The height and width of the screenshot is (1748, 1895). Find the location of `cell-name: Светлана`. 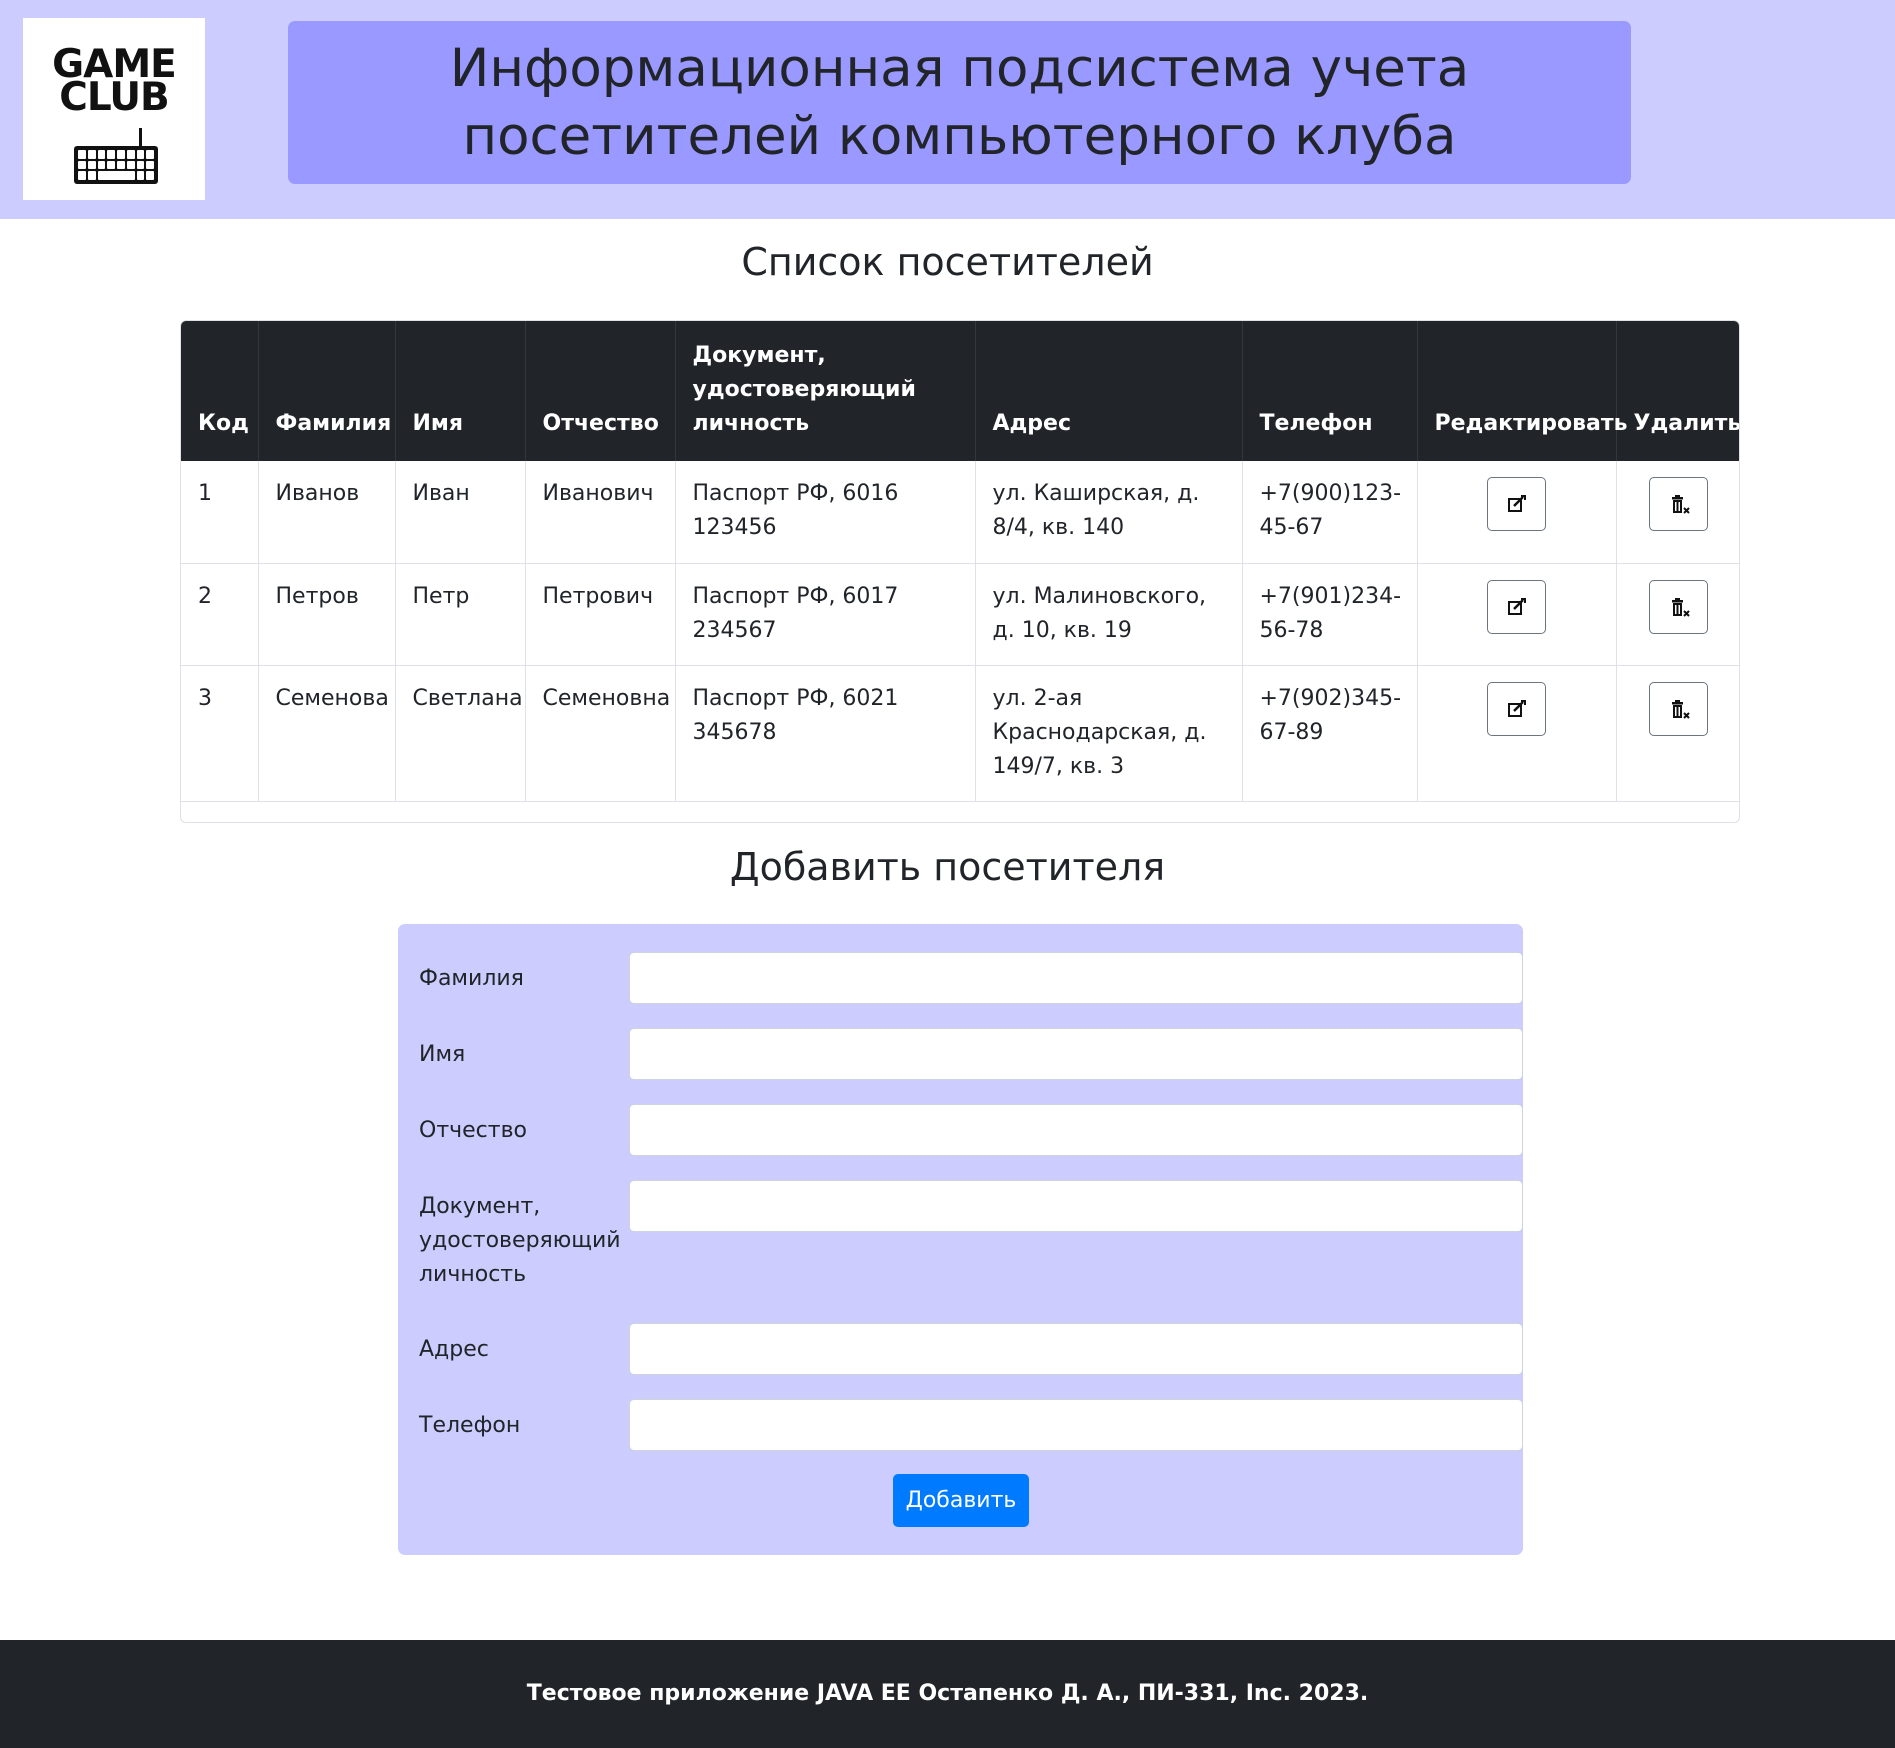

cell-name: Светлана is located at coordinates (460, 733).